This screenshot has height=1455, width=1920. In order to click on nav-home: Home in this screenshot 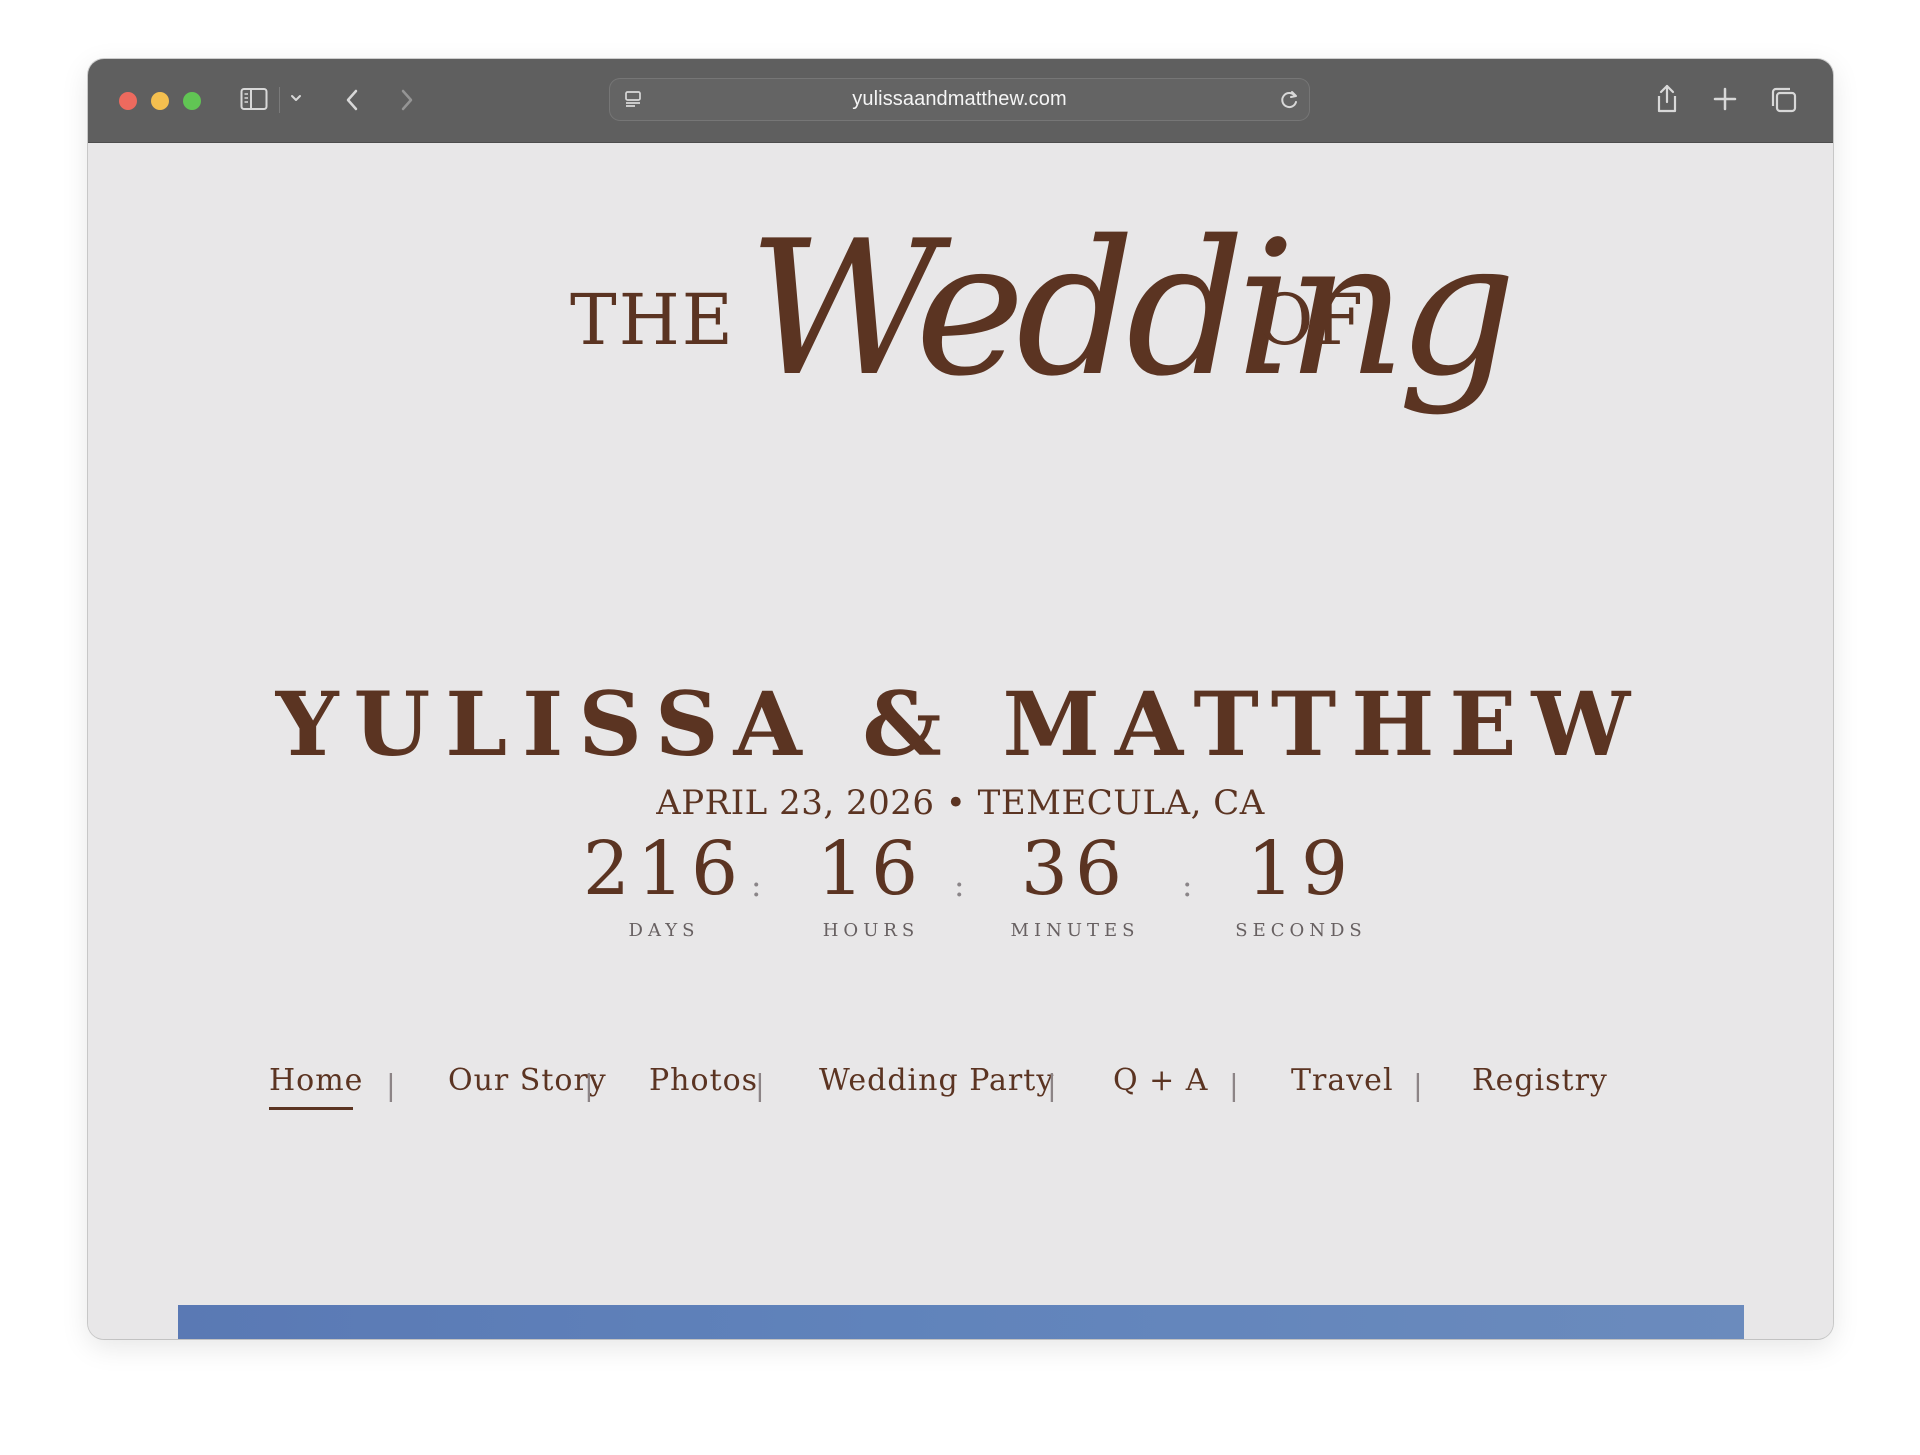, I will do `click(316, 1086)`.